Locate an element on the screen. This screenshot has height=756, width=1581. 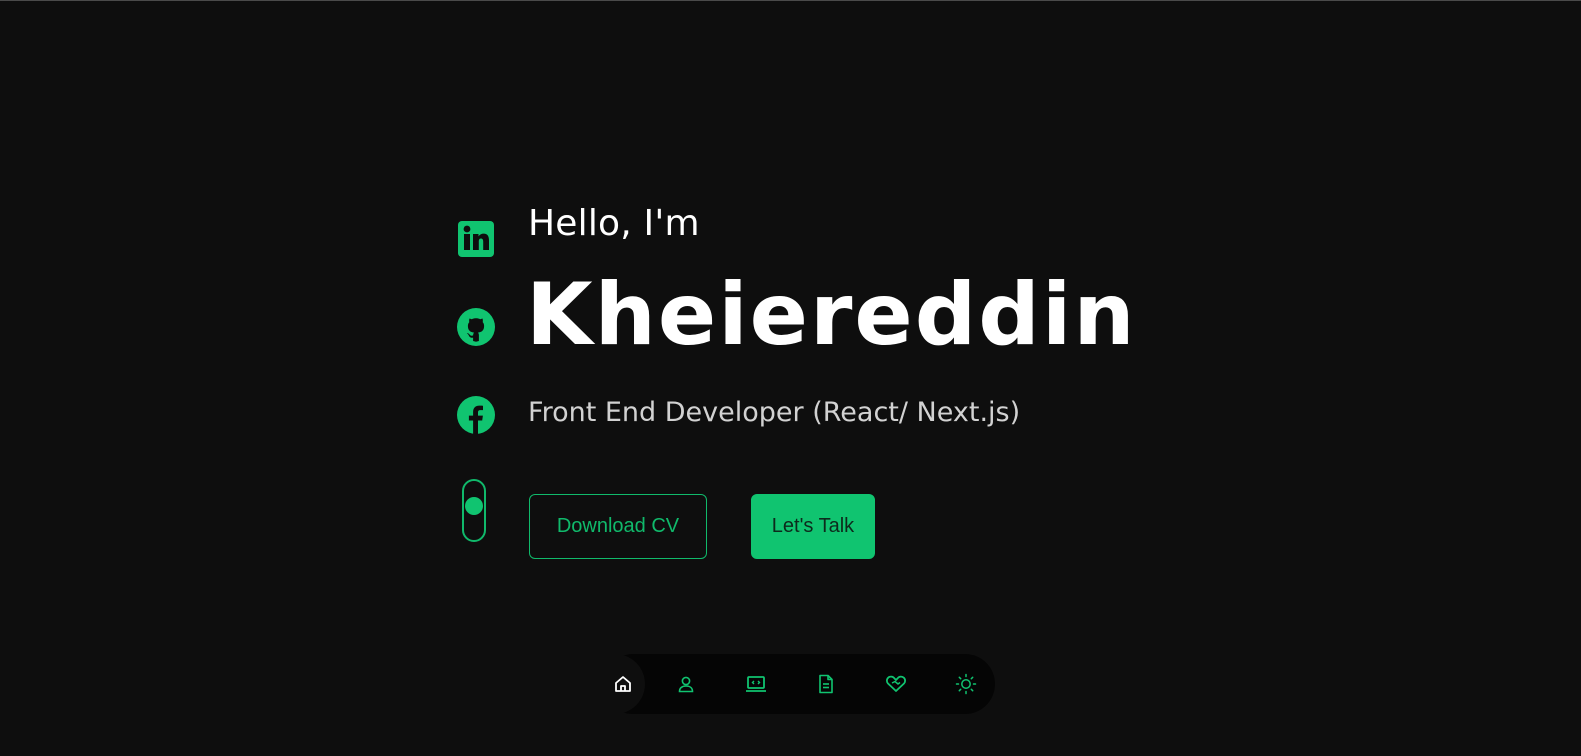
document-icon is located at coordinates (826, 684).